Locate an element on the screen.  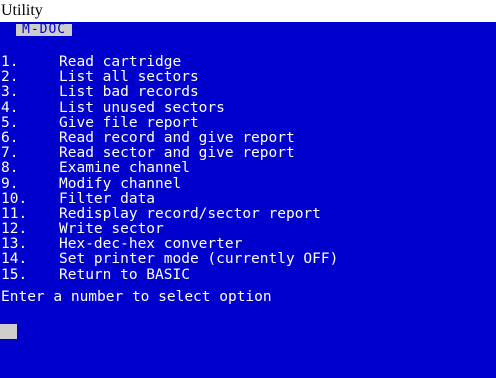
menu-item-label: Read sector and give report is located at coordinates (177, 153).